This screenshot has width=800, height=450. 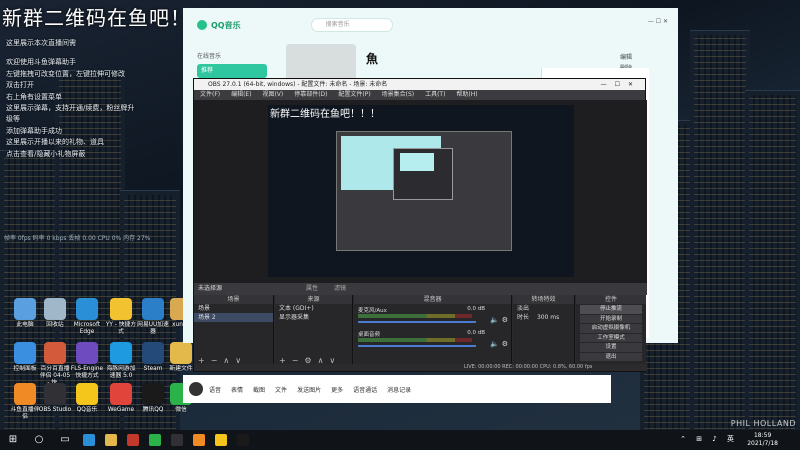 I want to click on qqmusic-taskbar-icon, so click(x=221, y=440).